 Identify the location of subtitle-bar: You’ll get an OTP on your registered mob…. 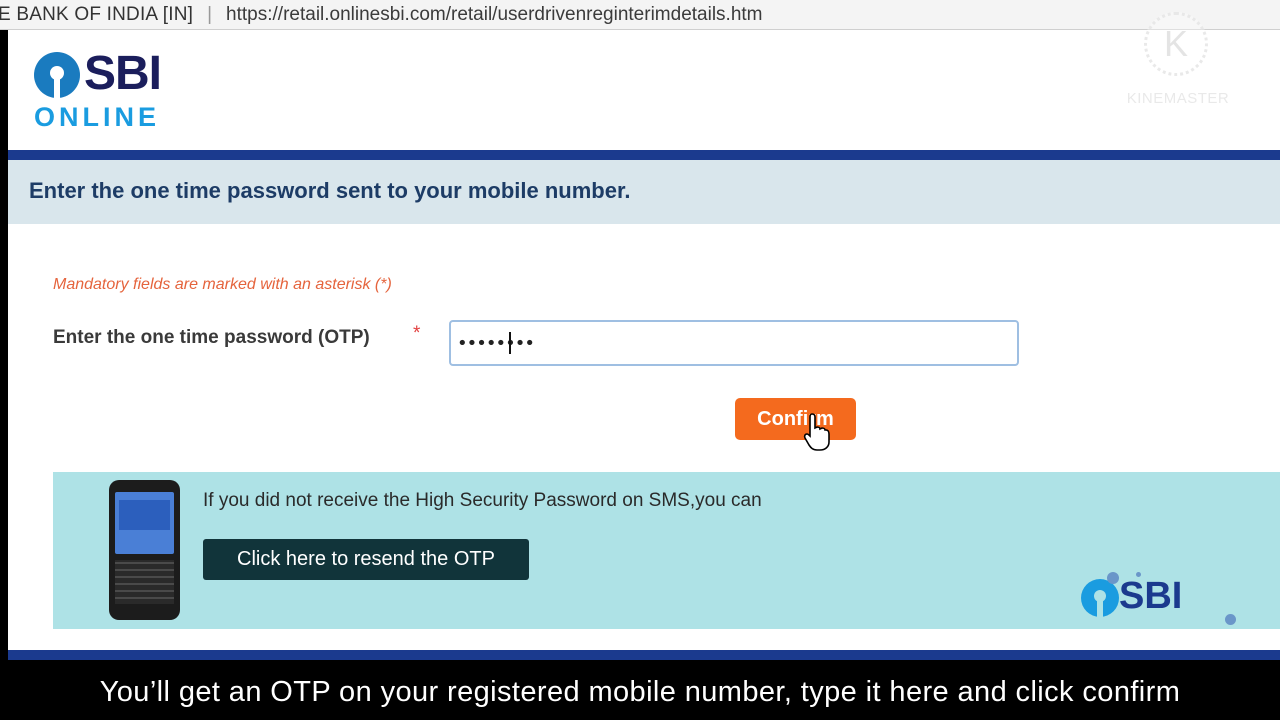
(640, 693).